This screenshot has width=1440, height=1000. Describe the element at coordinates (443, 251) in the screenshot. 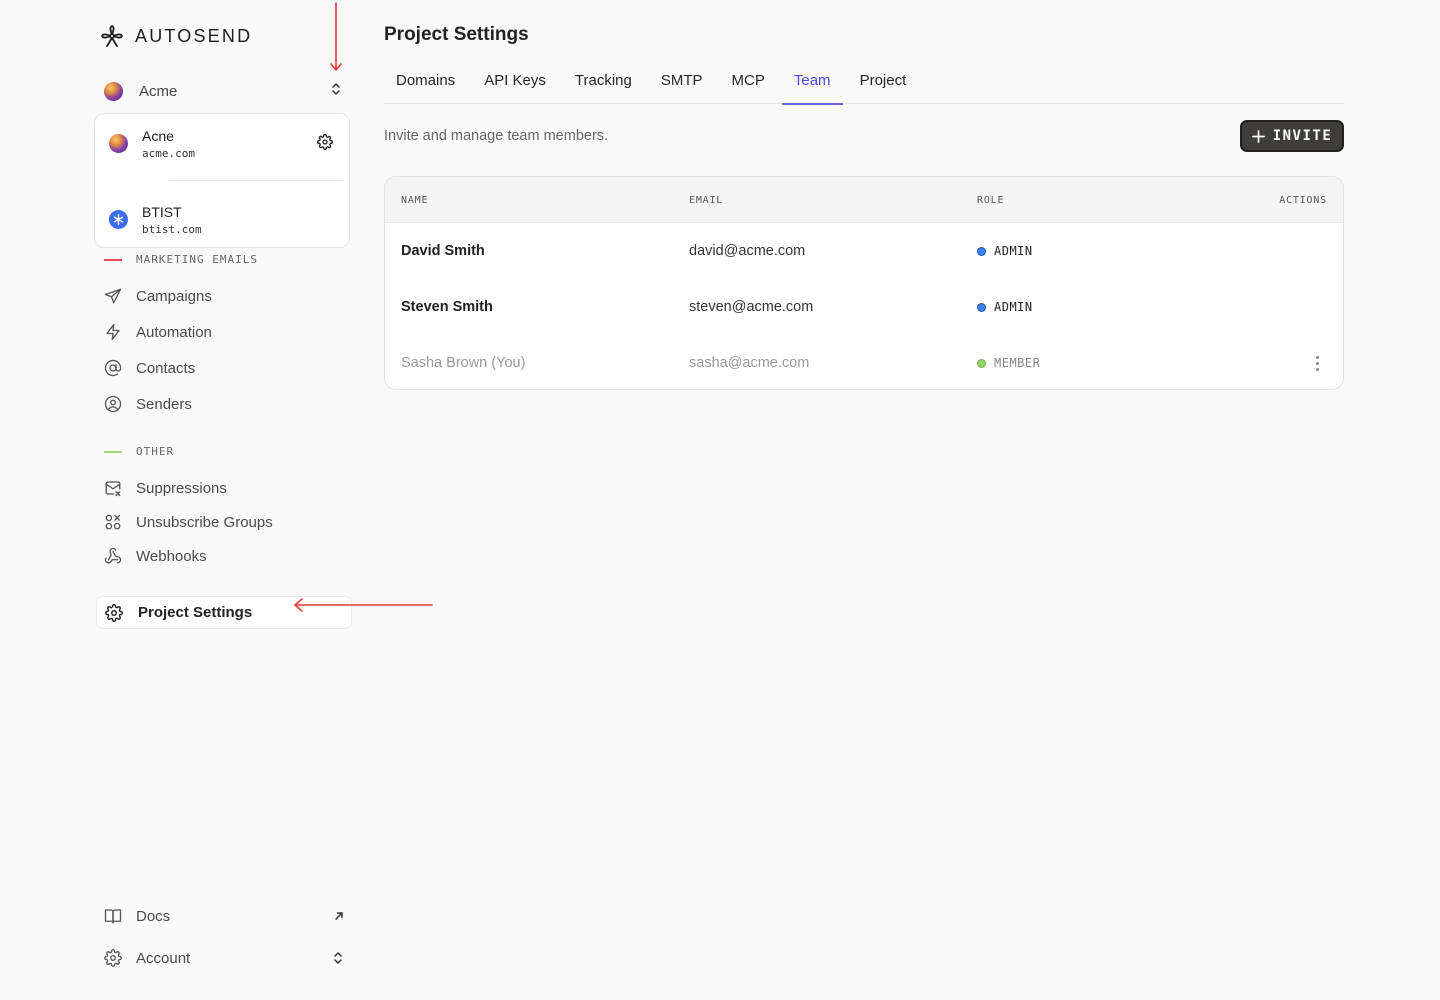

I see `member-name: David Smith` at that location.